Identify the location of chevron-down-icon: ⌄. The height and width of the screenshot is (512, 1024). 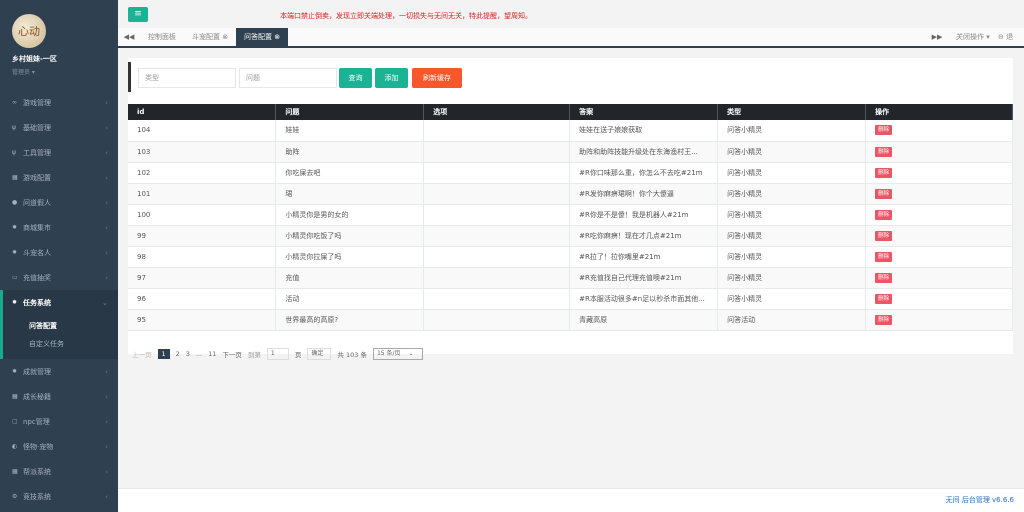
(411, 353).